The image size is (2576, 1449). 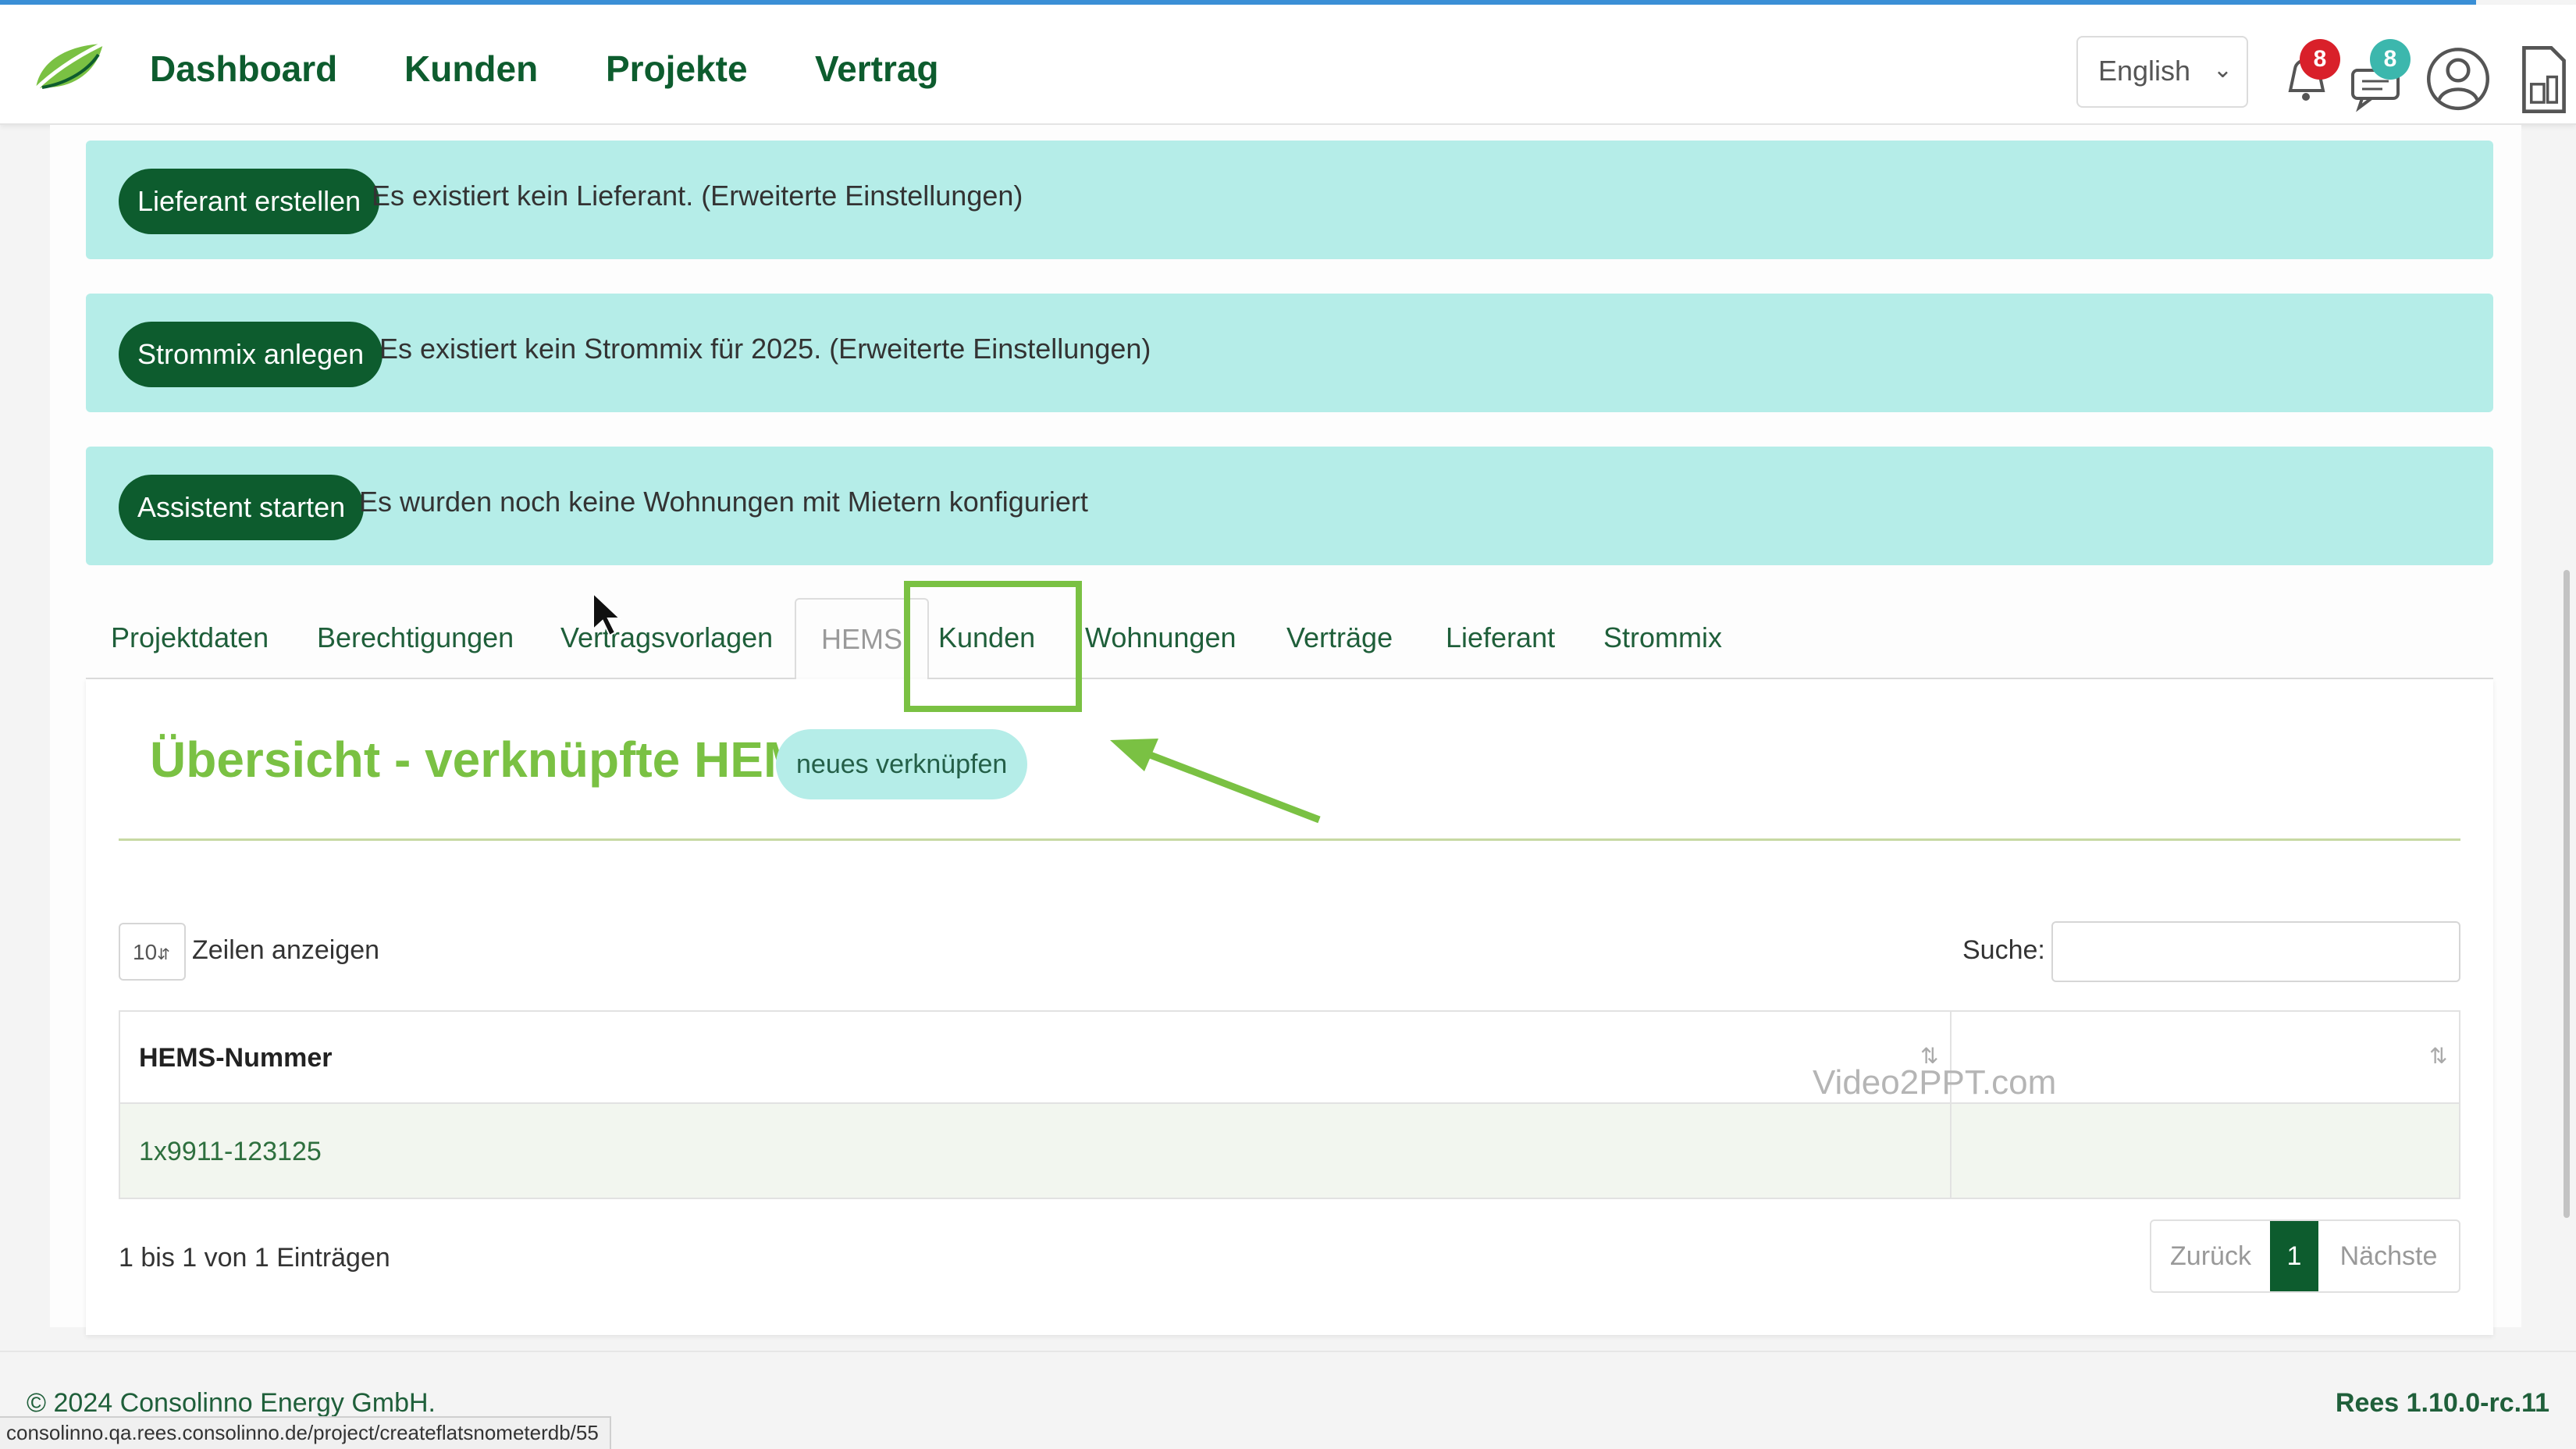 I want to click on mouse-cursor-icon, so click(x=606, y=614).